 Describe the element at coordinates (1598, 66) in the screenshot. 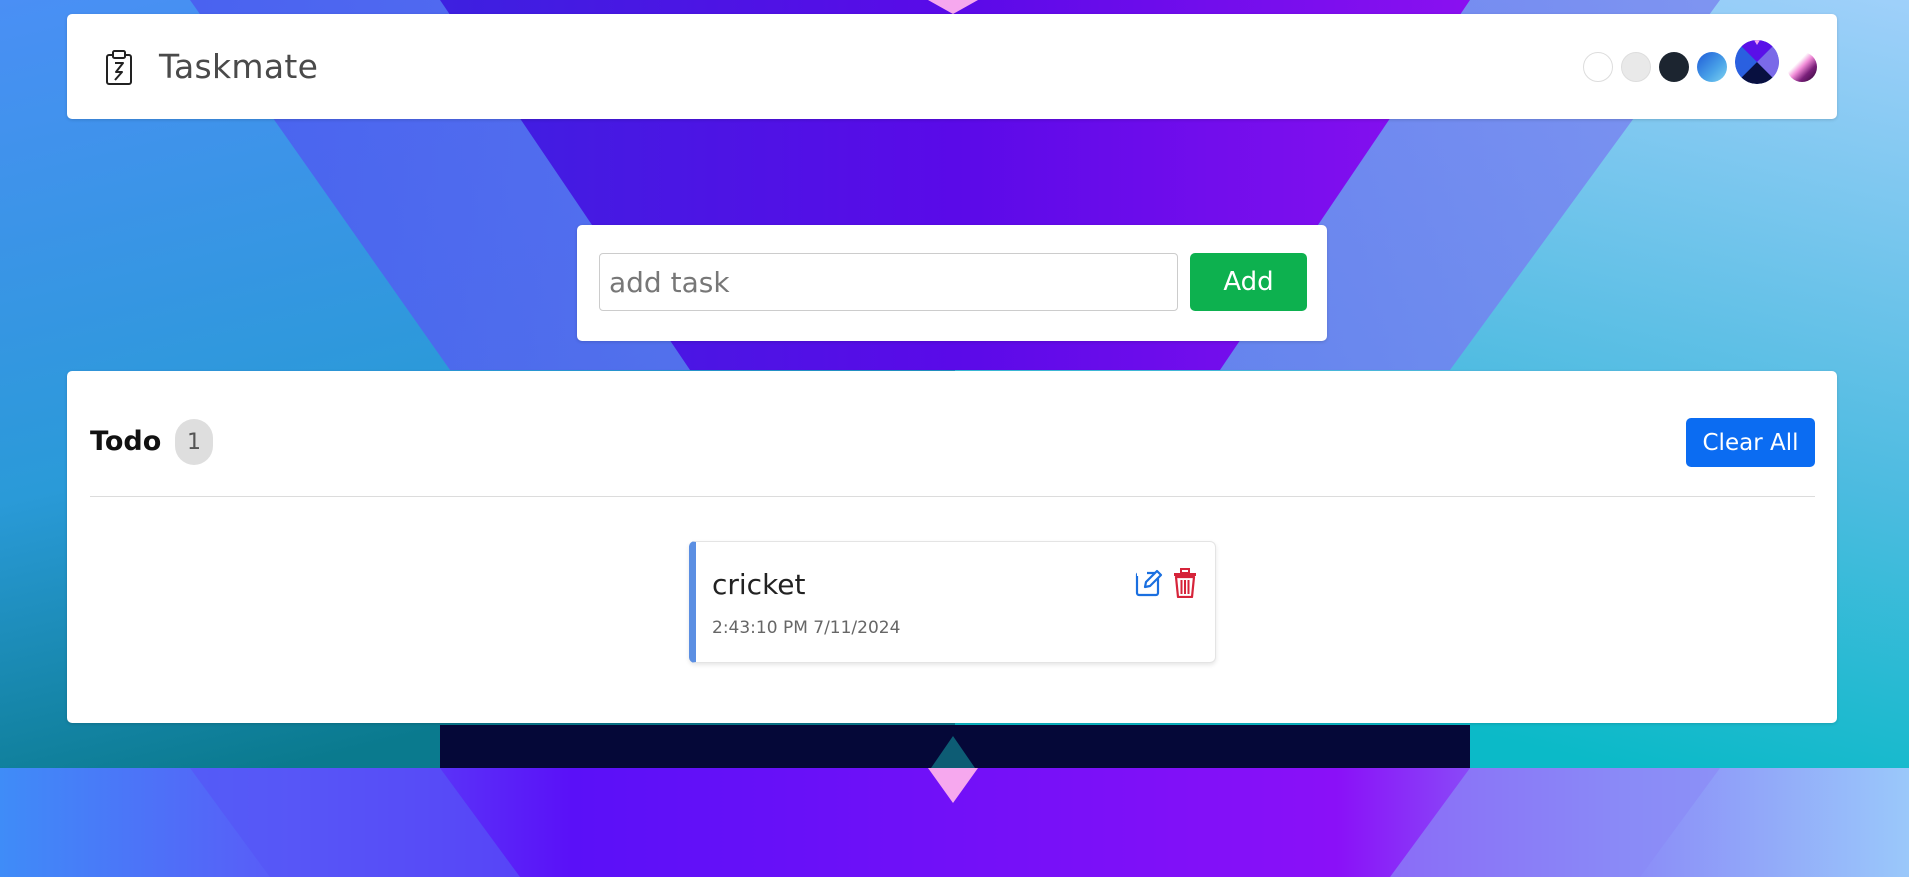

I see `theme-light-button` at that location.